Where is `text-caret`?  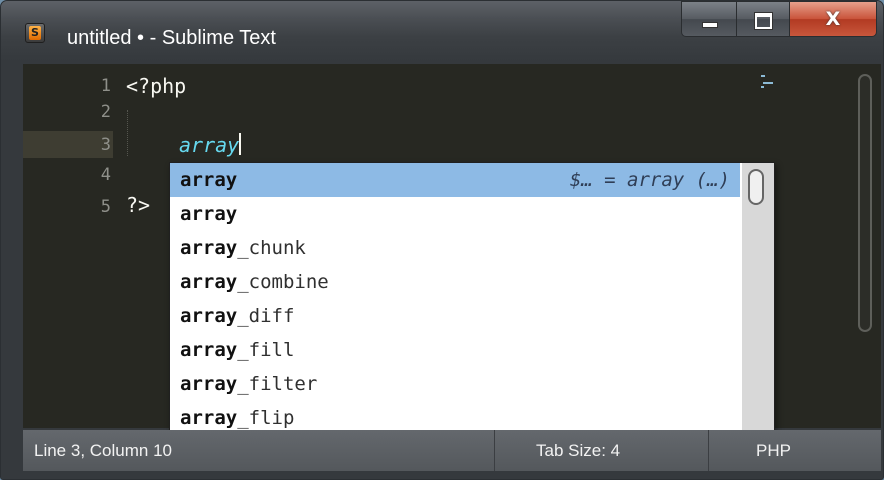 text-caret is located at coordinates (240, 144).